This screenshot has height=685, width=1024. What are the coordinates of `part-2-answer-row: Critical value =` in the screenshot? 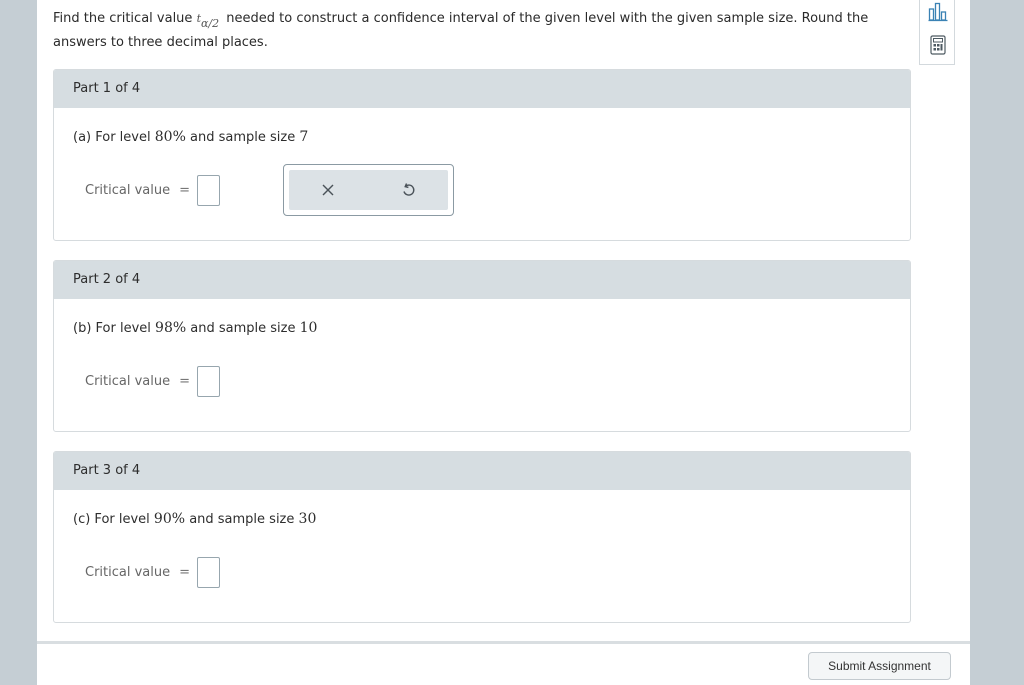 It's located at (153, 381).